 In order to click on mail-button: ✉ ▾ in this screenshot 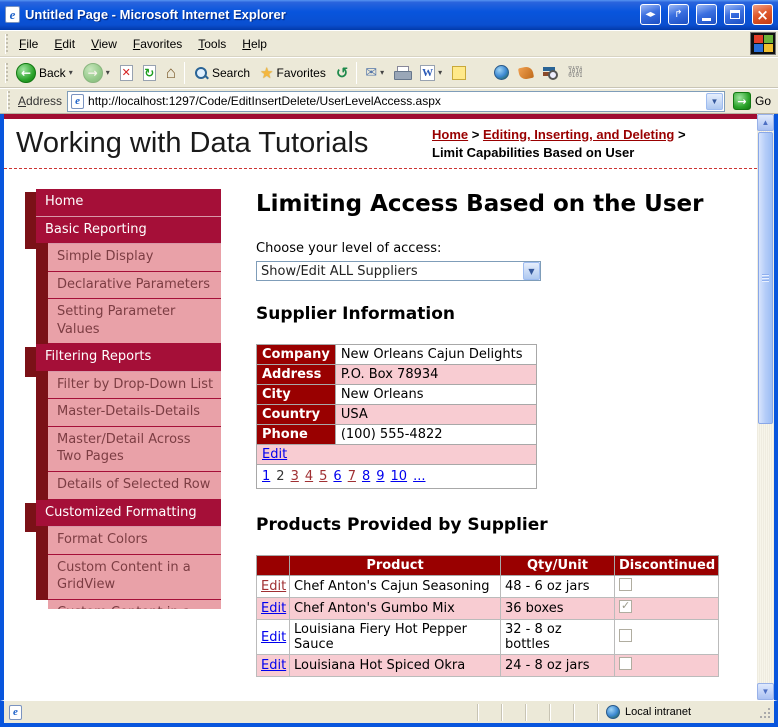, I will do `click(374, 72)`.